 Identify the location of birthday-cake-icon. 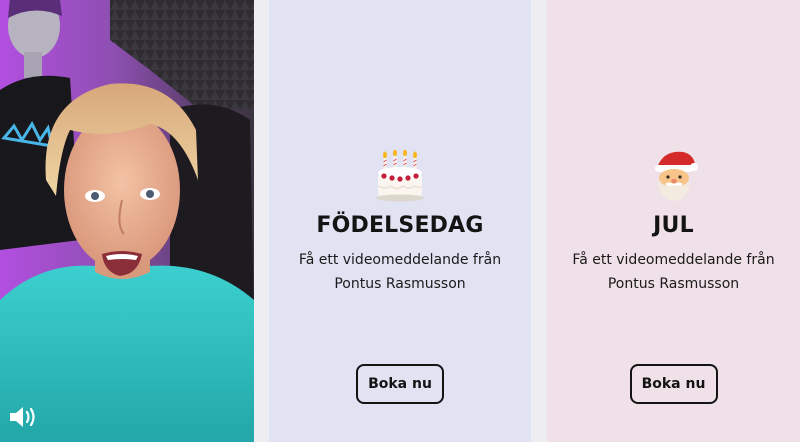
(400, 176).